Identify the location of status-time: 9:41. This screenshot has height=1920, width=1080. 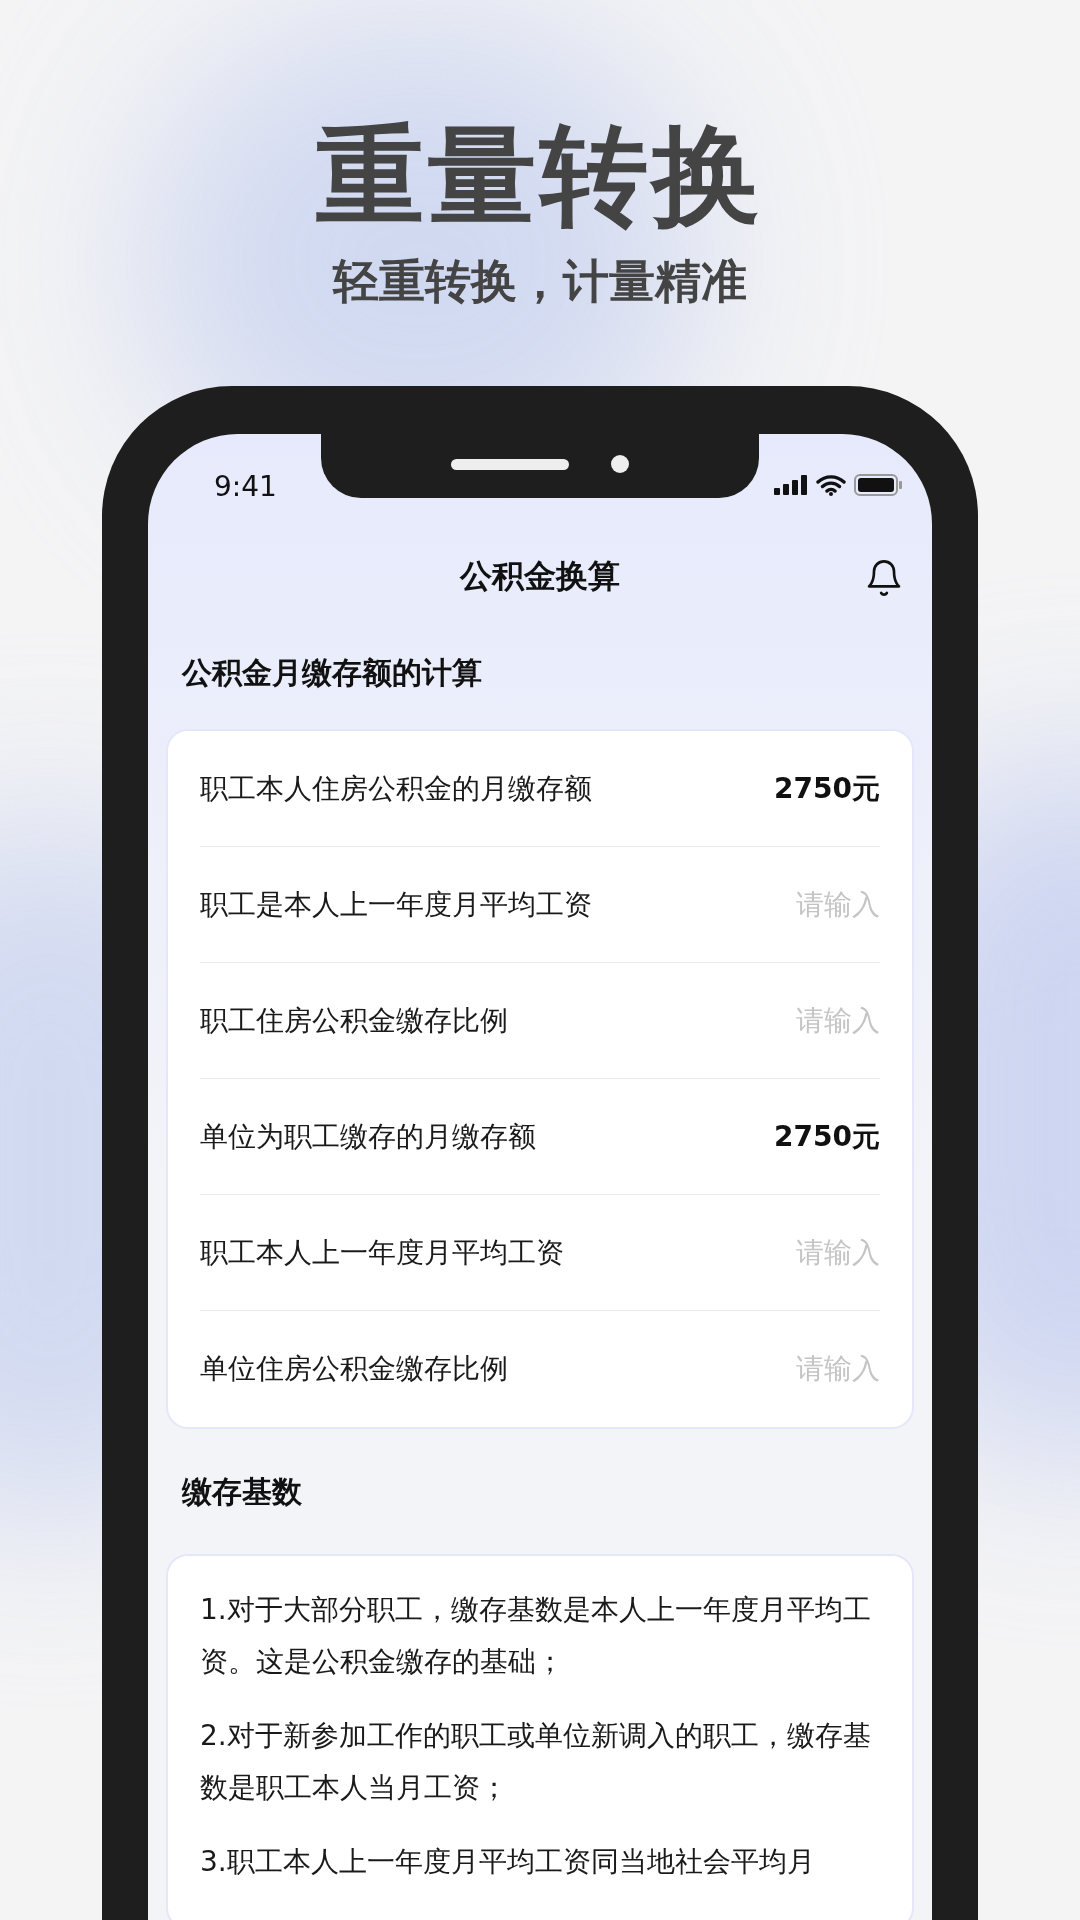
(245, 487).